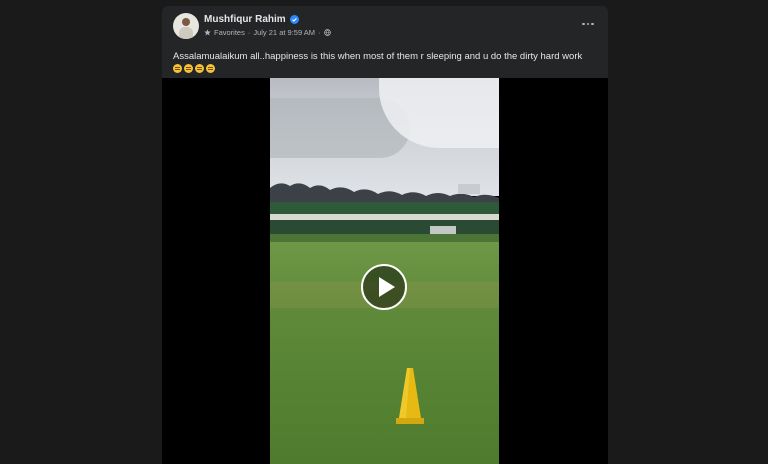 This screenshot has height=464, width=768. I want to click on post-timestamp: July 21 at 9:59 AM, so click(284, 32).